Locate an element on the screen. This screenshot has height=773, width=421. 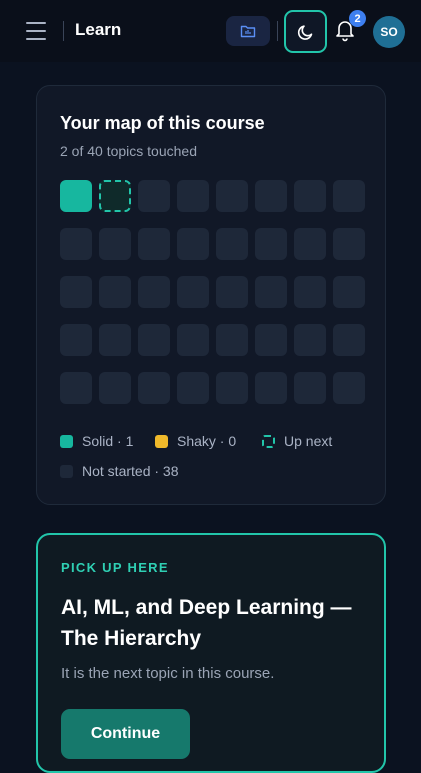
title-divider is located at coordinates (63, 31).